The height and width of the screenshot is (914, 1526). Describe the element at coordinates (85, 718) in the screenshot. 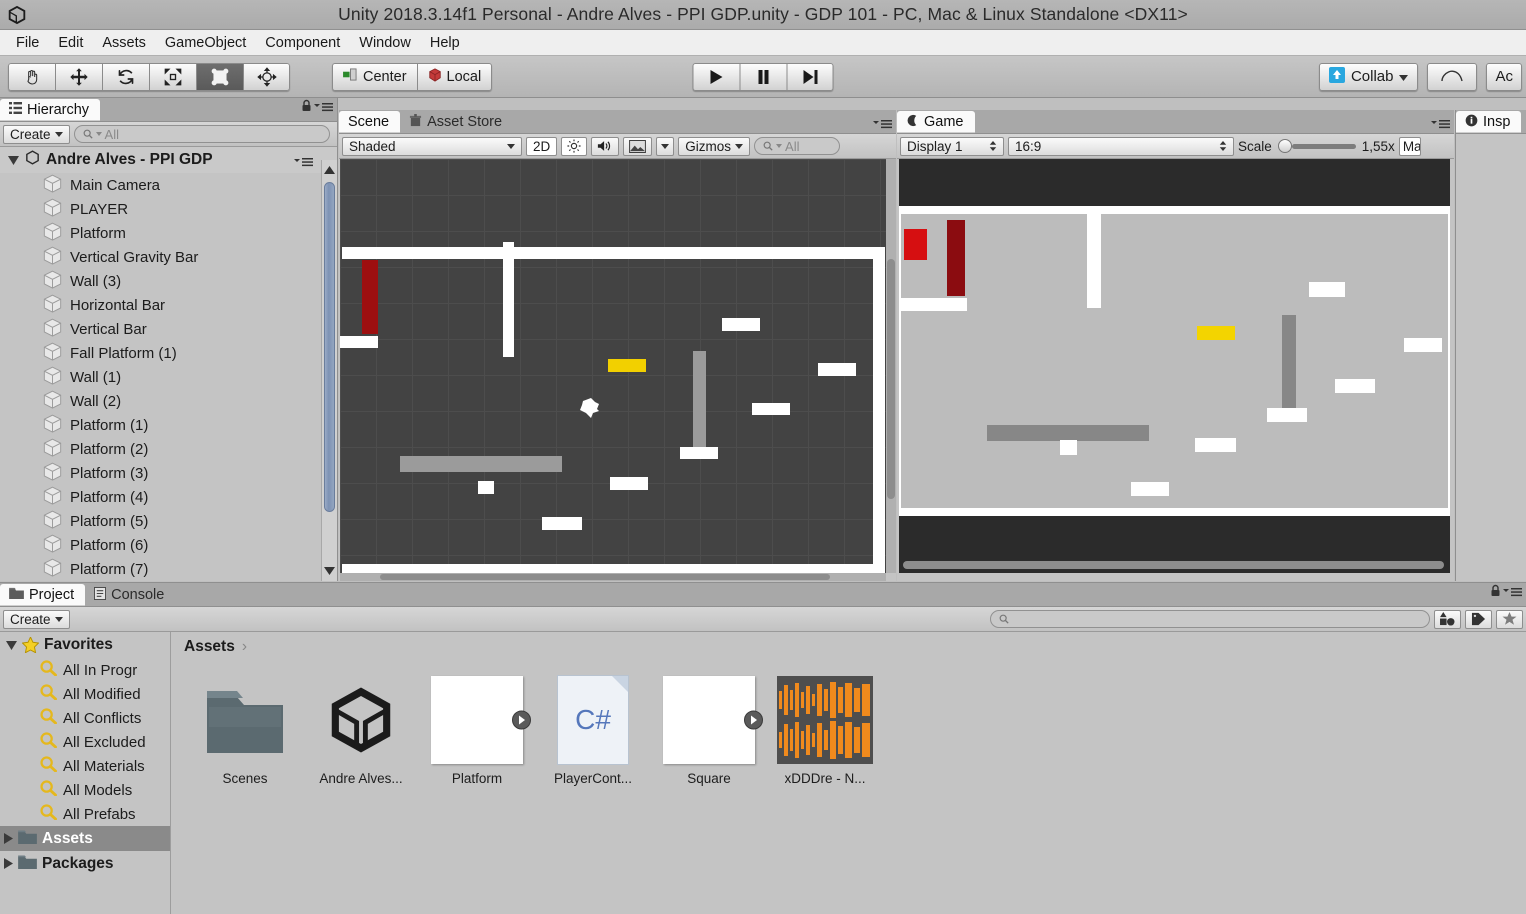

I see `favorites-item: All Conflicts` at that location.